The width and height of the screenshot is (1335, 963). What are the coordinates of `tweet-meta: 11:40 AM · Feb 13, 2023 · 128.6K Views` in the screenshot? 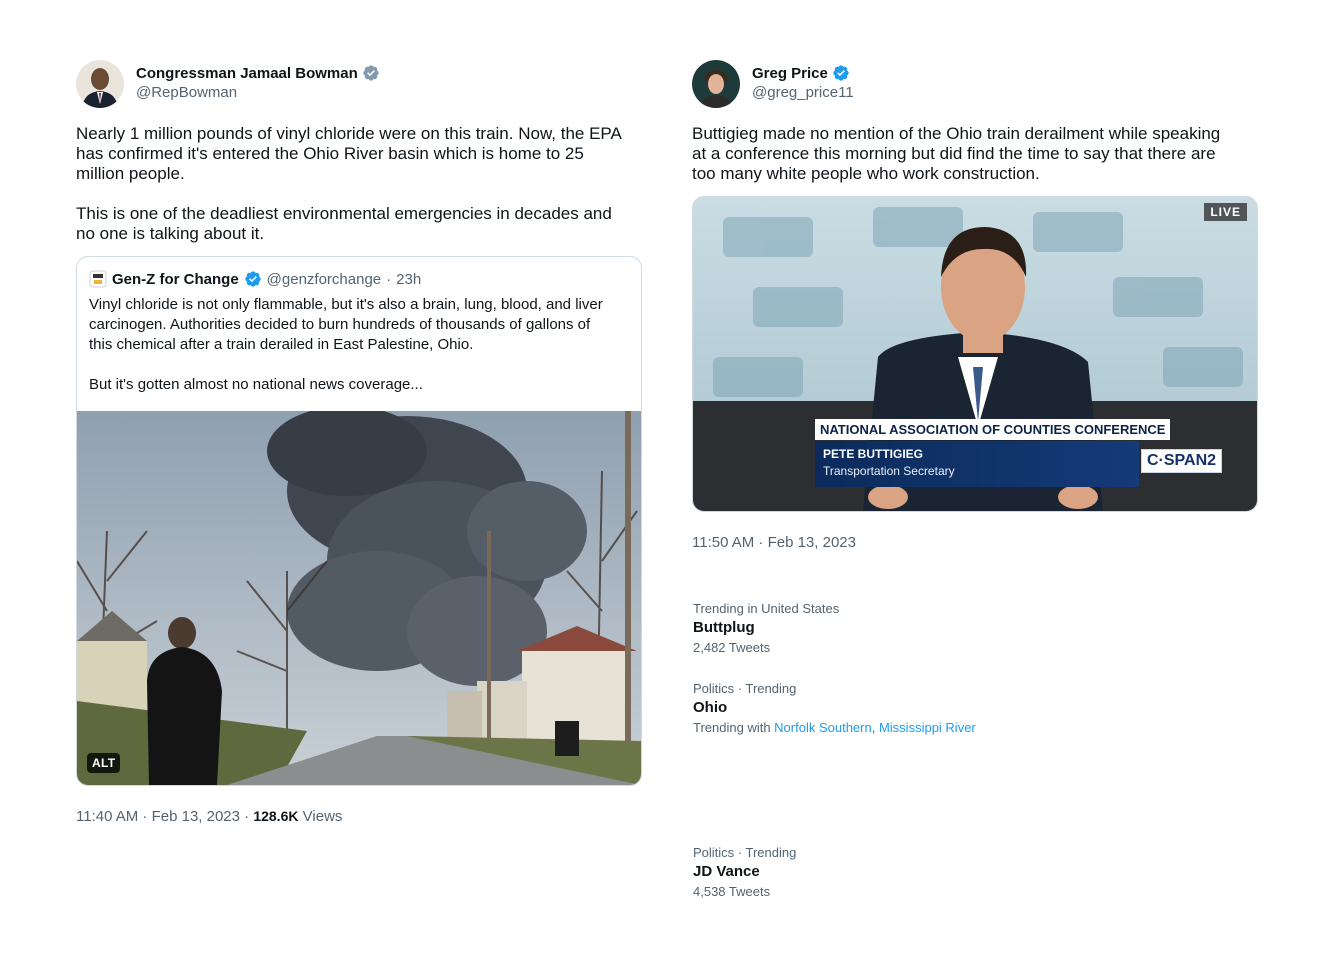 It's located at (209, 816).